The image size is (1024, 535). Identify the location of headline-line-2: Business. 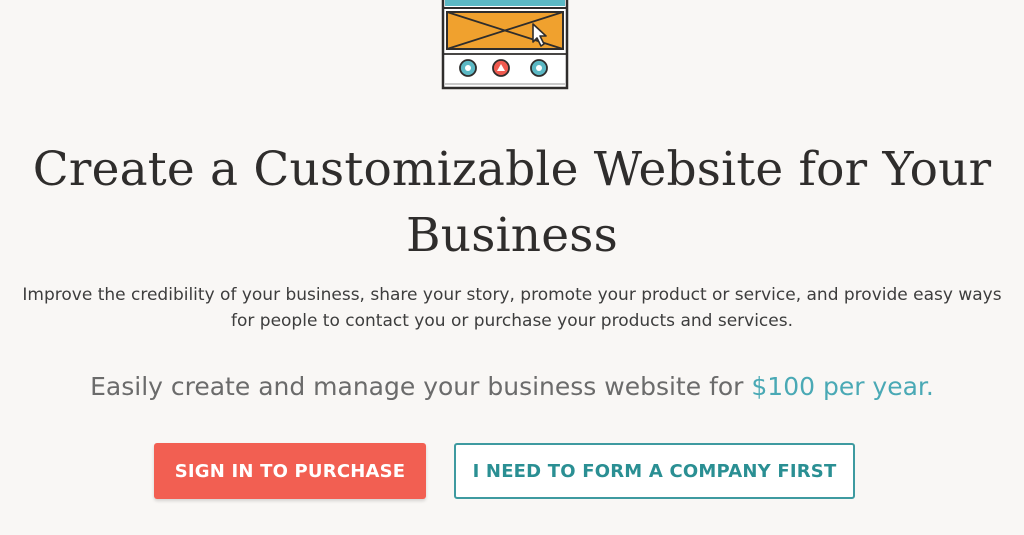
(512, 235).